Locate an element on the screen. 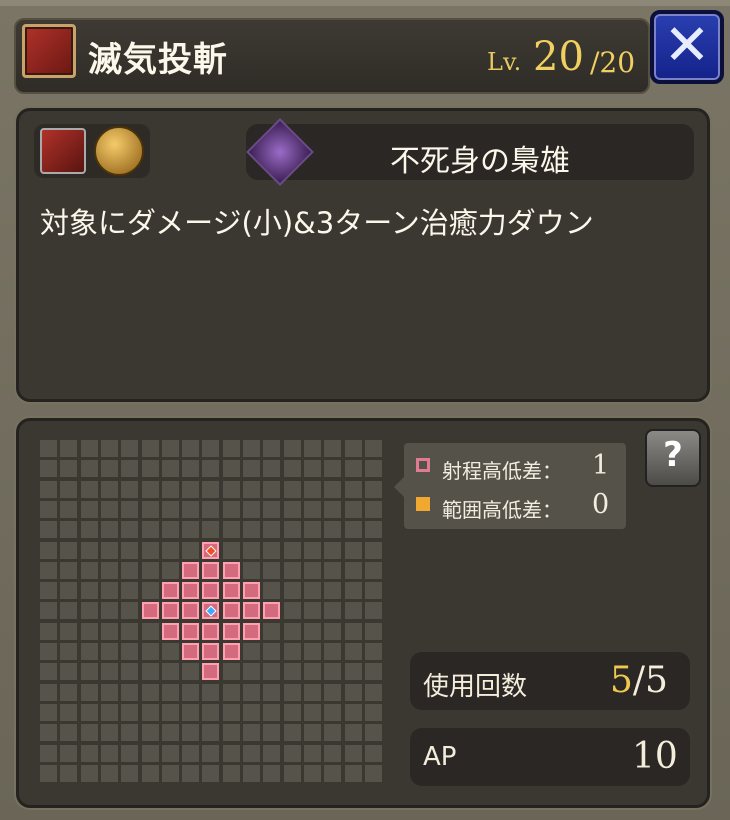 This screenshot has height=820, width=730. help-button: ? is located at coordinates (673, 458).